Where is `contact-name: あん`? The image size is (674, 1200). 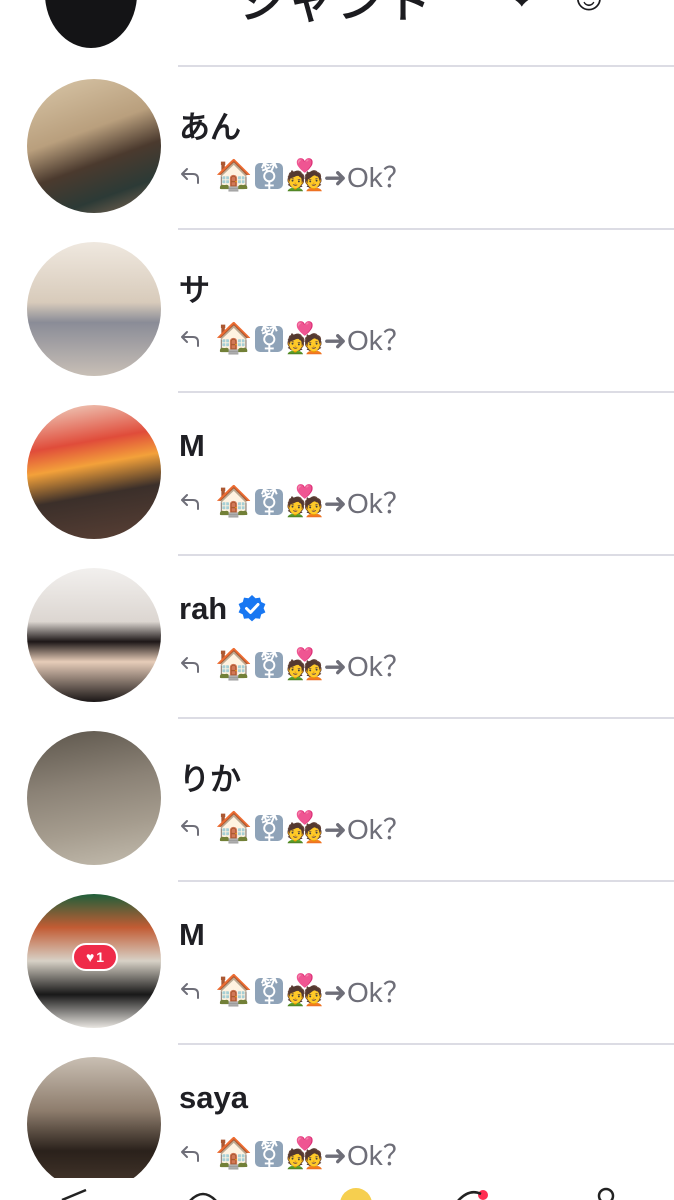 contact-name: あん is located at coordinates (210, 124).